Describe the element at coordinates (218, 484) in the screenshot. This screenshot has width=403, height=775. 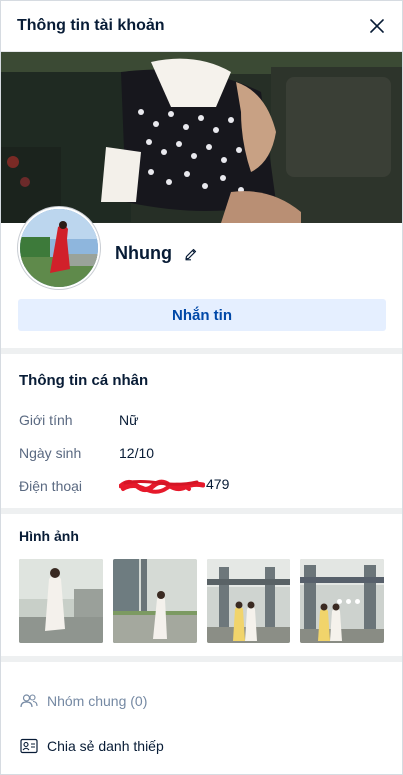
I see `phone-visible-digits: 479` at that location.